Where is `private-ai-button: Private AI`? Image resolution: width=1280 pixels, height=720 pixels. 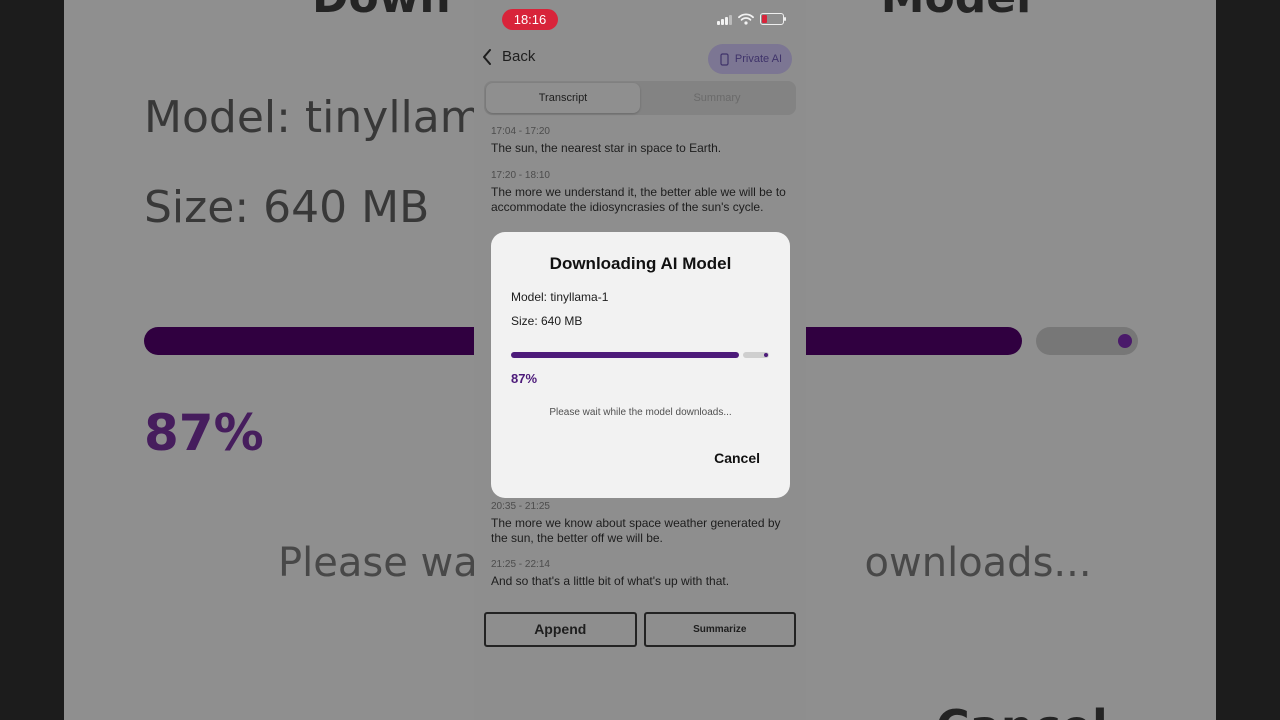 private-ai-button: Private AI is located at coordinates (749, 59).